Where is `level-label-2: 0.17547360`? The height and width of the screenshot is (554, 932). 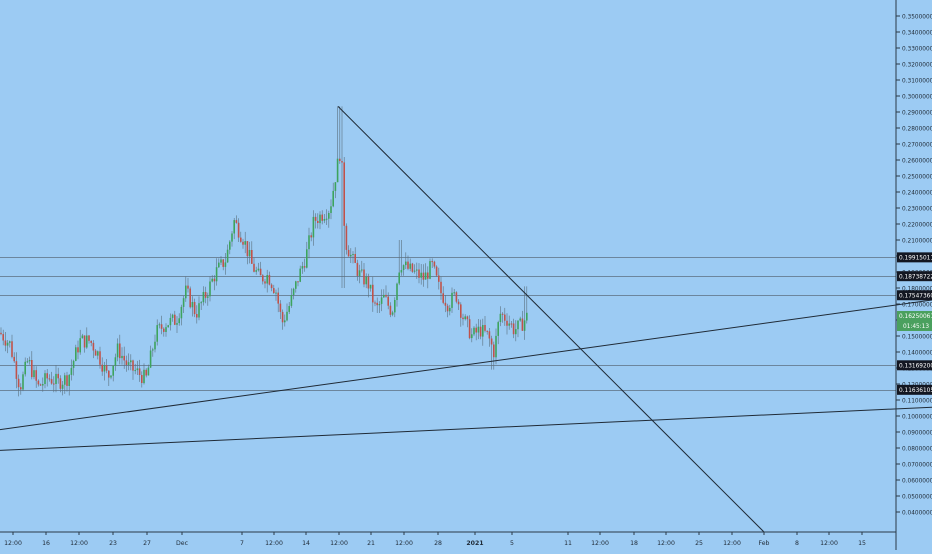 level-label-2: 0.17547360 is located at coordinates (915, 296).